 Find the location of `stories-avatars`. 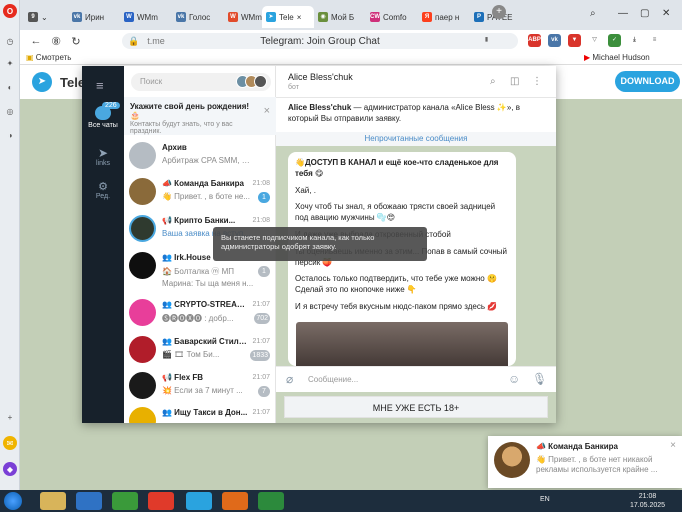

stories-avatars is located at coordinates (251, 81).